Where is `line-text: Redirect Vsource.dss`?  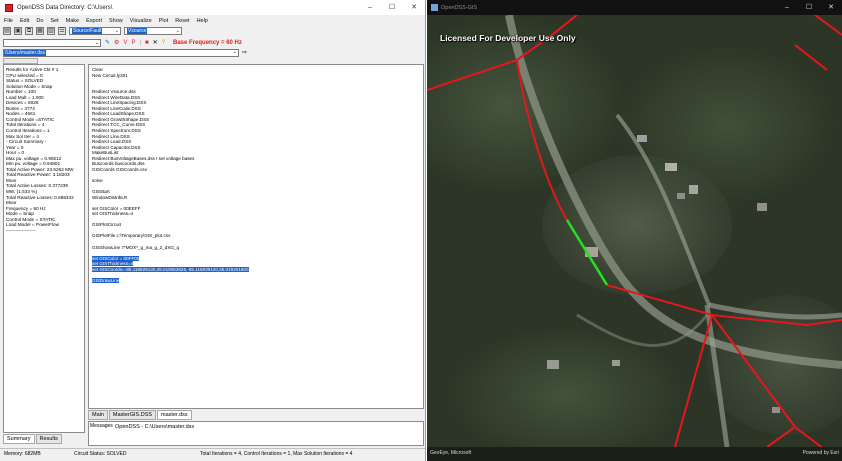
line-text: Redirect Vsource.dss is located at coordinates (114, 92).